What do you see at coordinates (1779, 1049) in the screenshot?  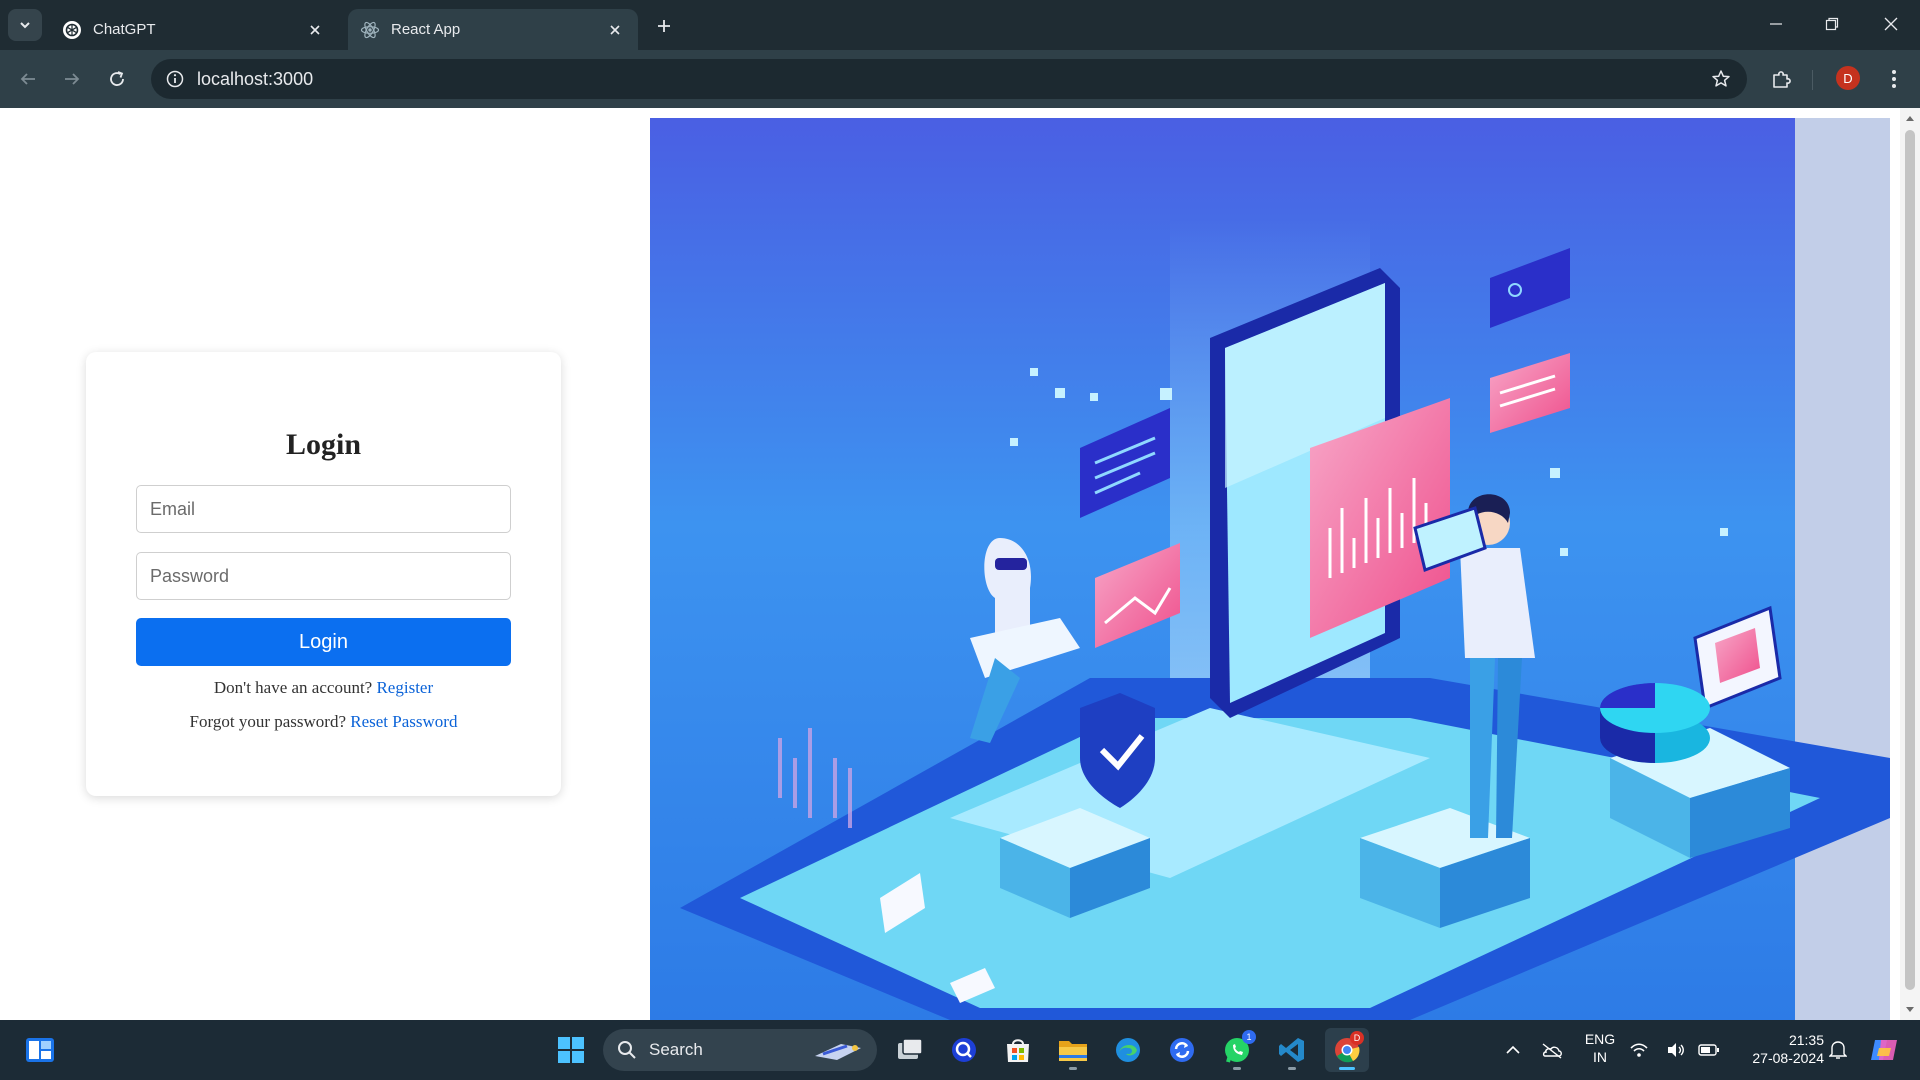 I see `clock: 21:35 27-08-2024` at bounding box center [1779, 1049].